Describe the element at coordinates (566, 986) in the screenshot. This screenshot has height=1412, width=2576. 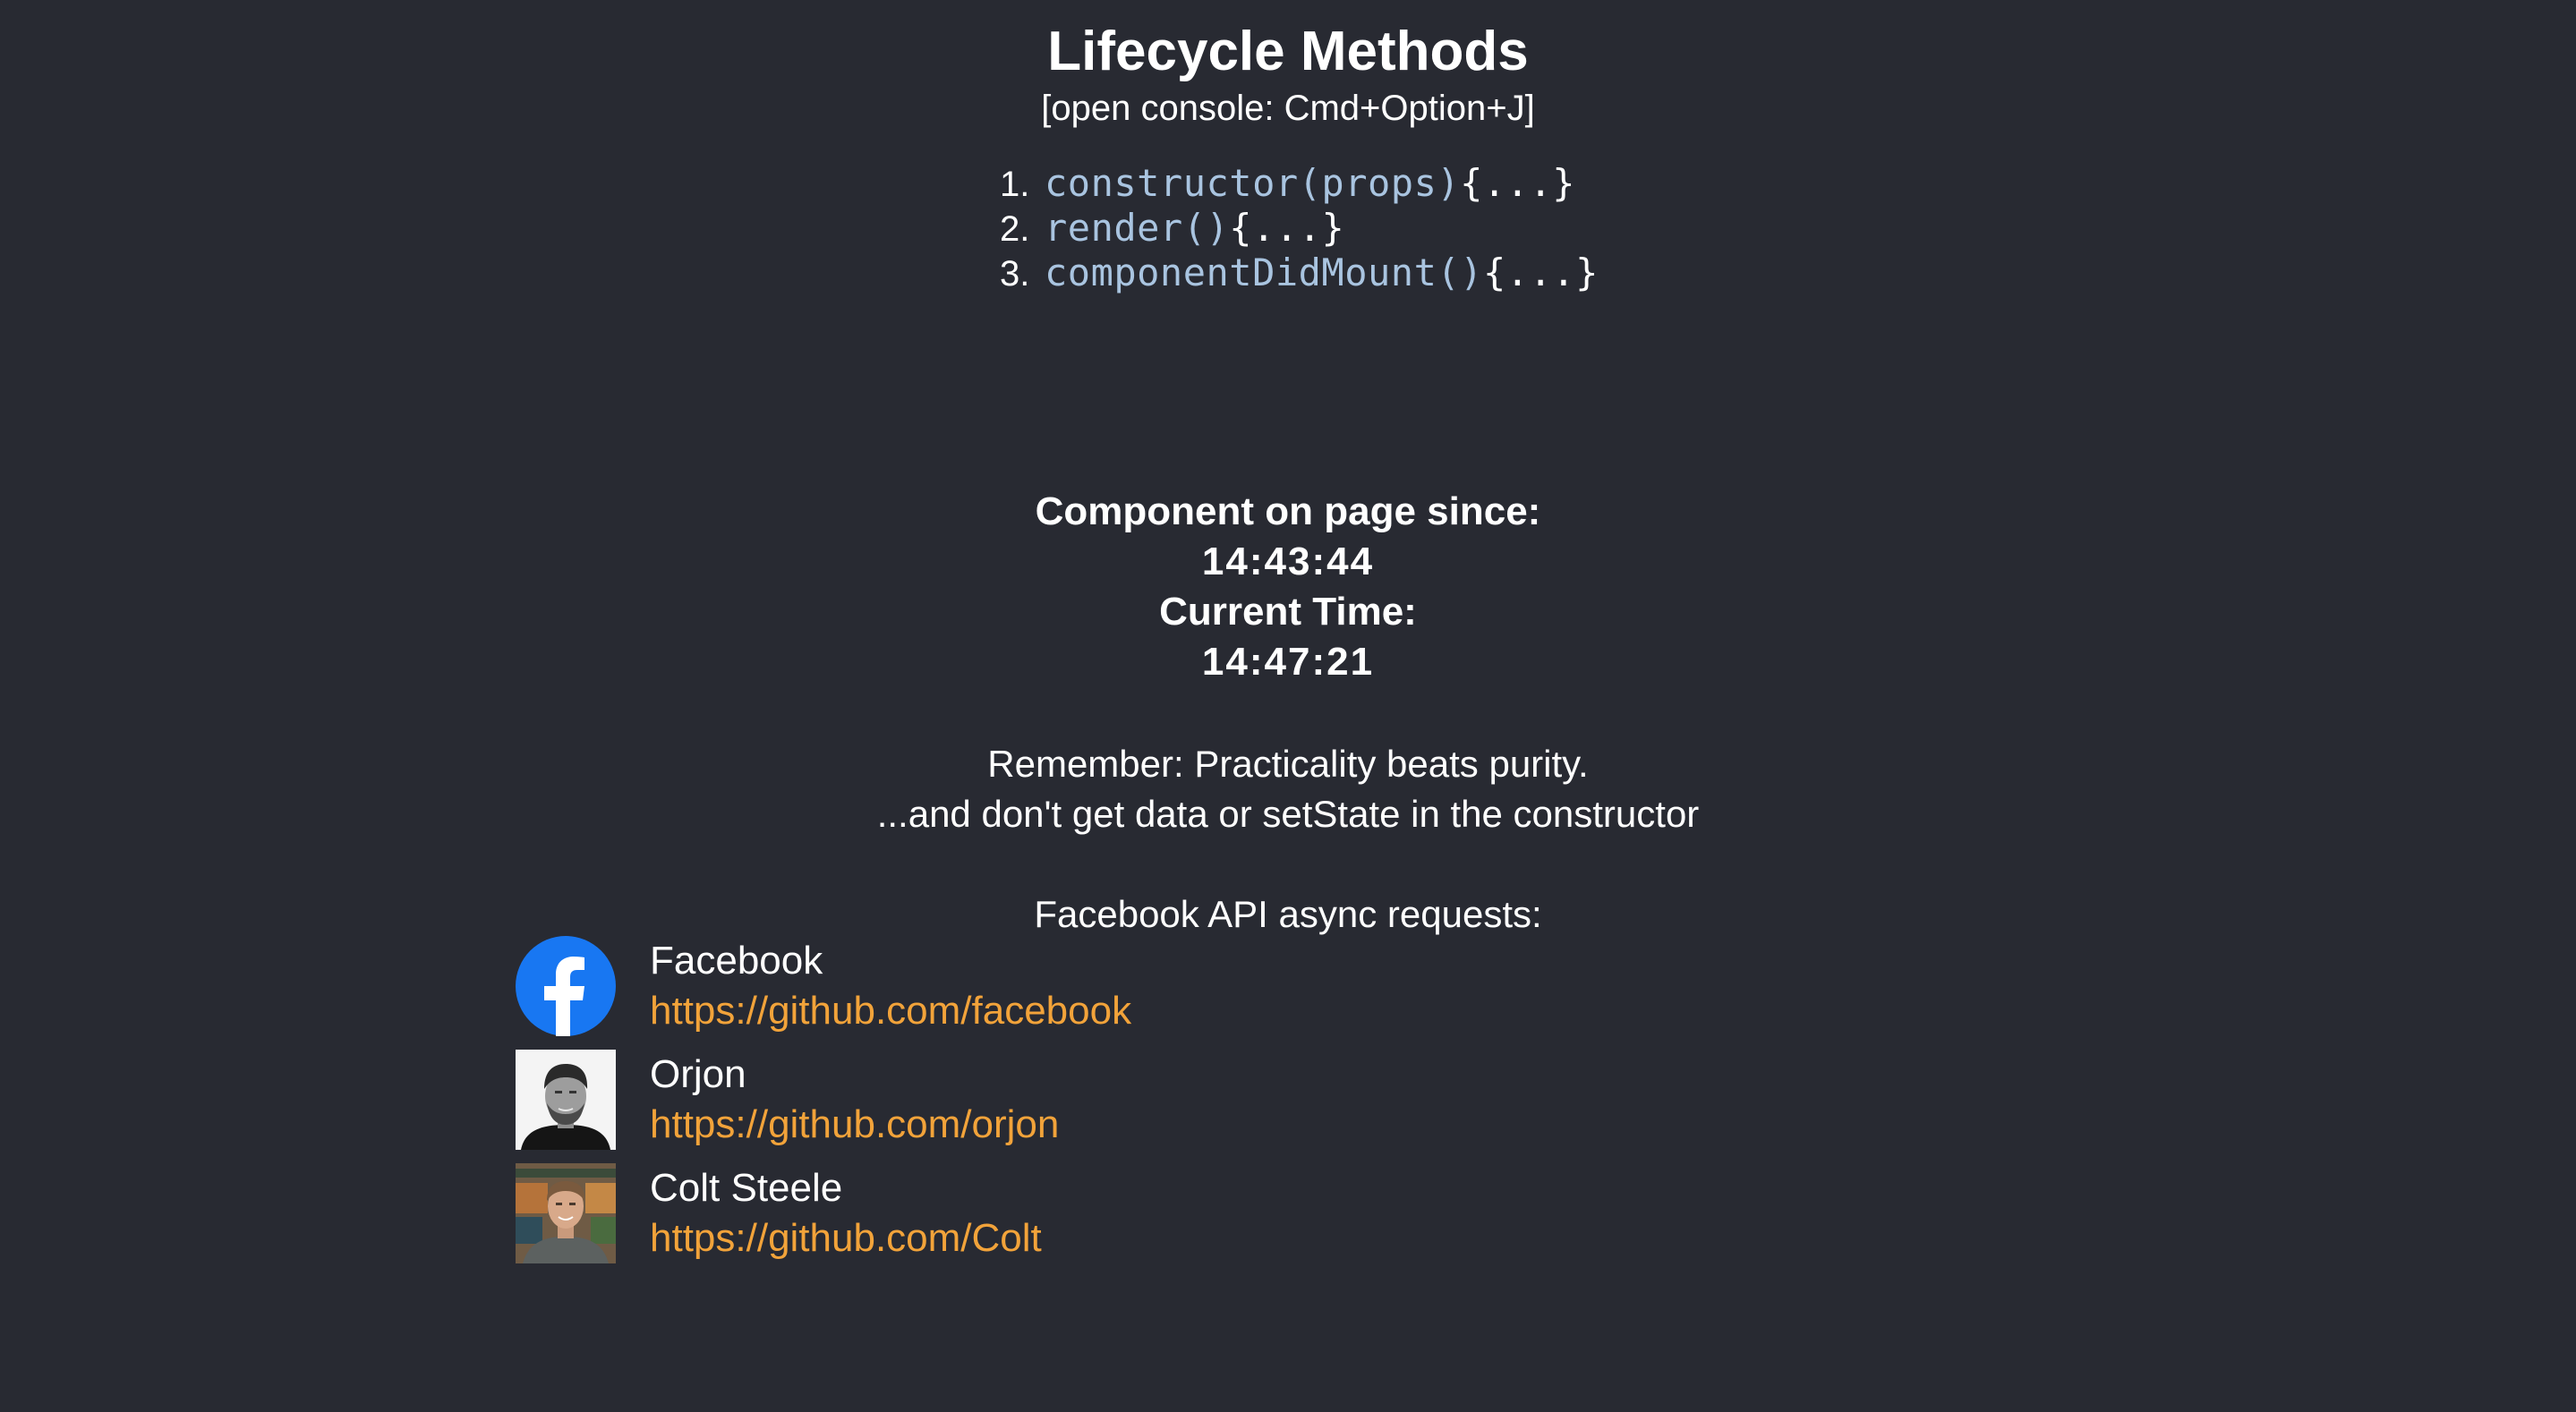
I see `facebook-logo-icon` at that location.